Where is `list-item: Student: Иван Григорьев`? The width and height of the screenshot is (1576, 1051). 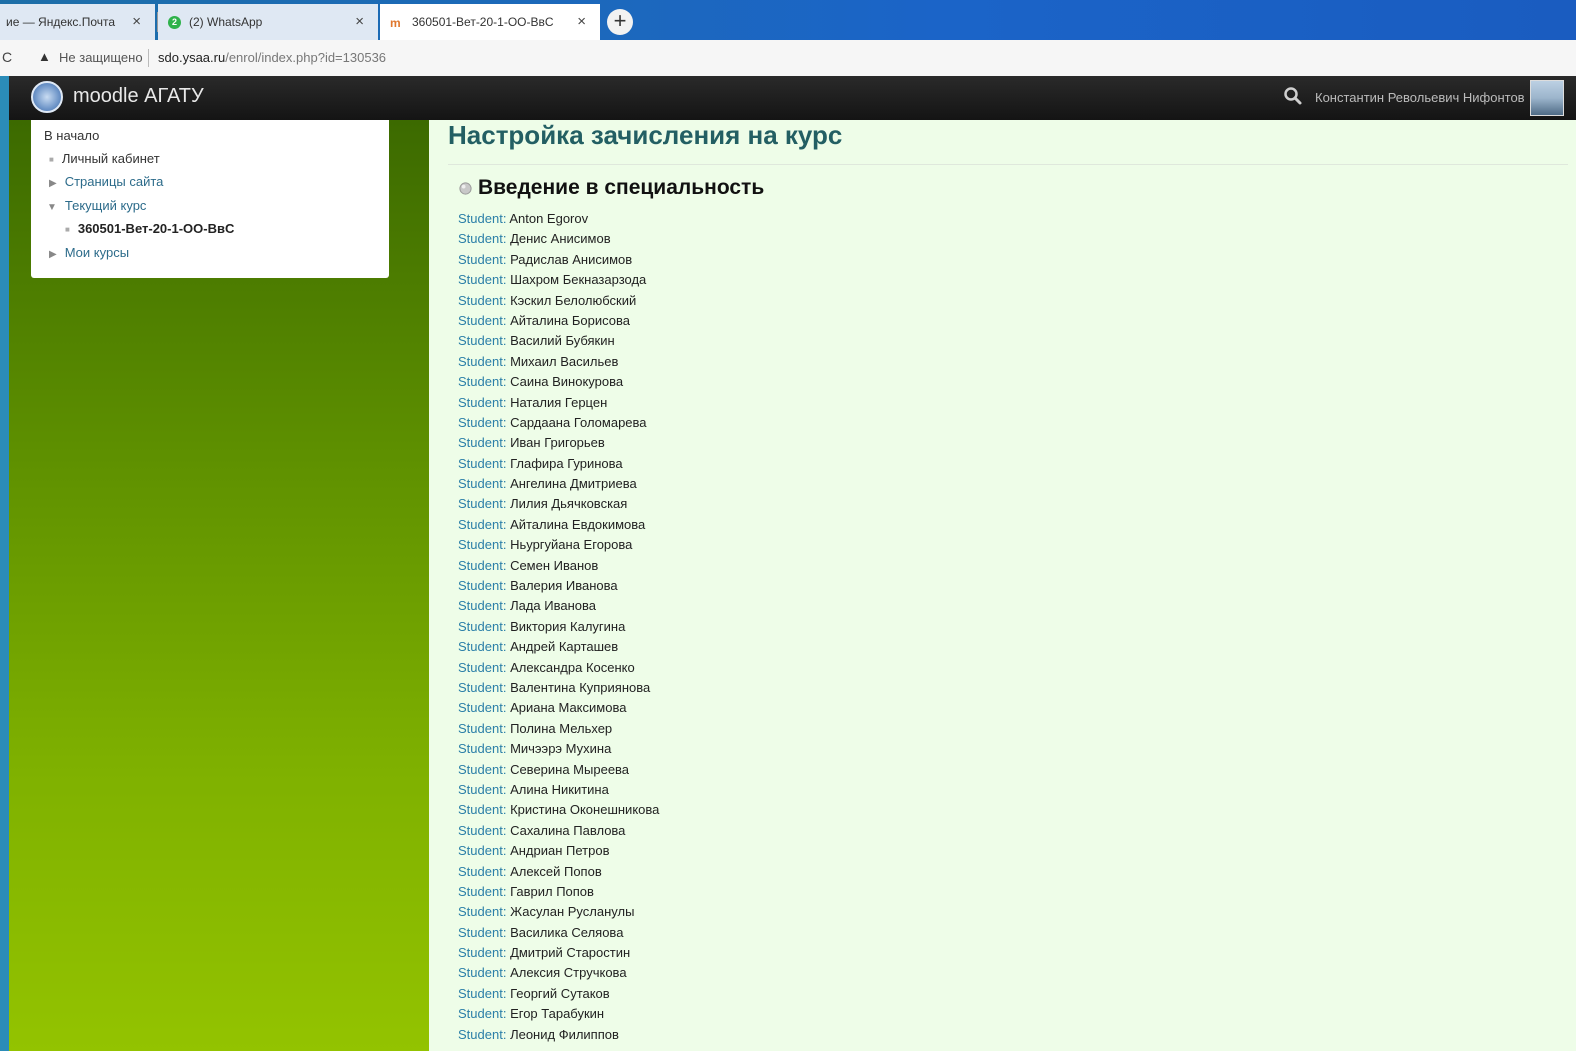
list-item: Student: Иван Григорьев is located at coordinates (558, 443).